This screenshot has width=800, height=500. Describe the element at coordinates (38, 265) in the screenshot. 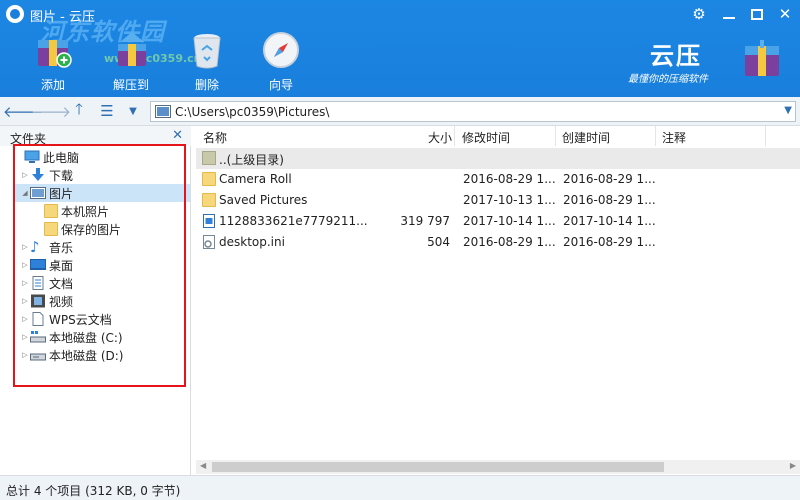

I see `desktop-icon` at that location.